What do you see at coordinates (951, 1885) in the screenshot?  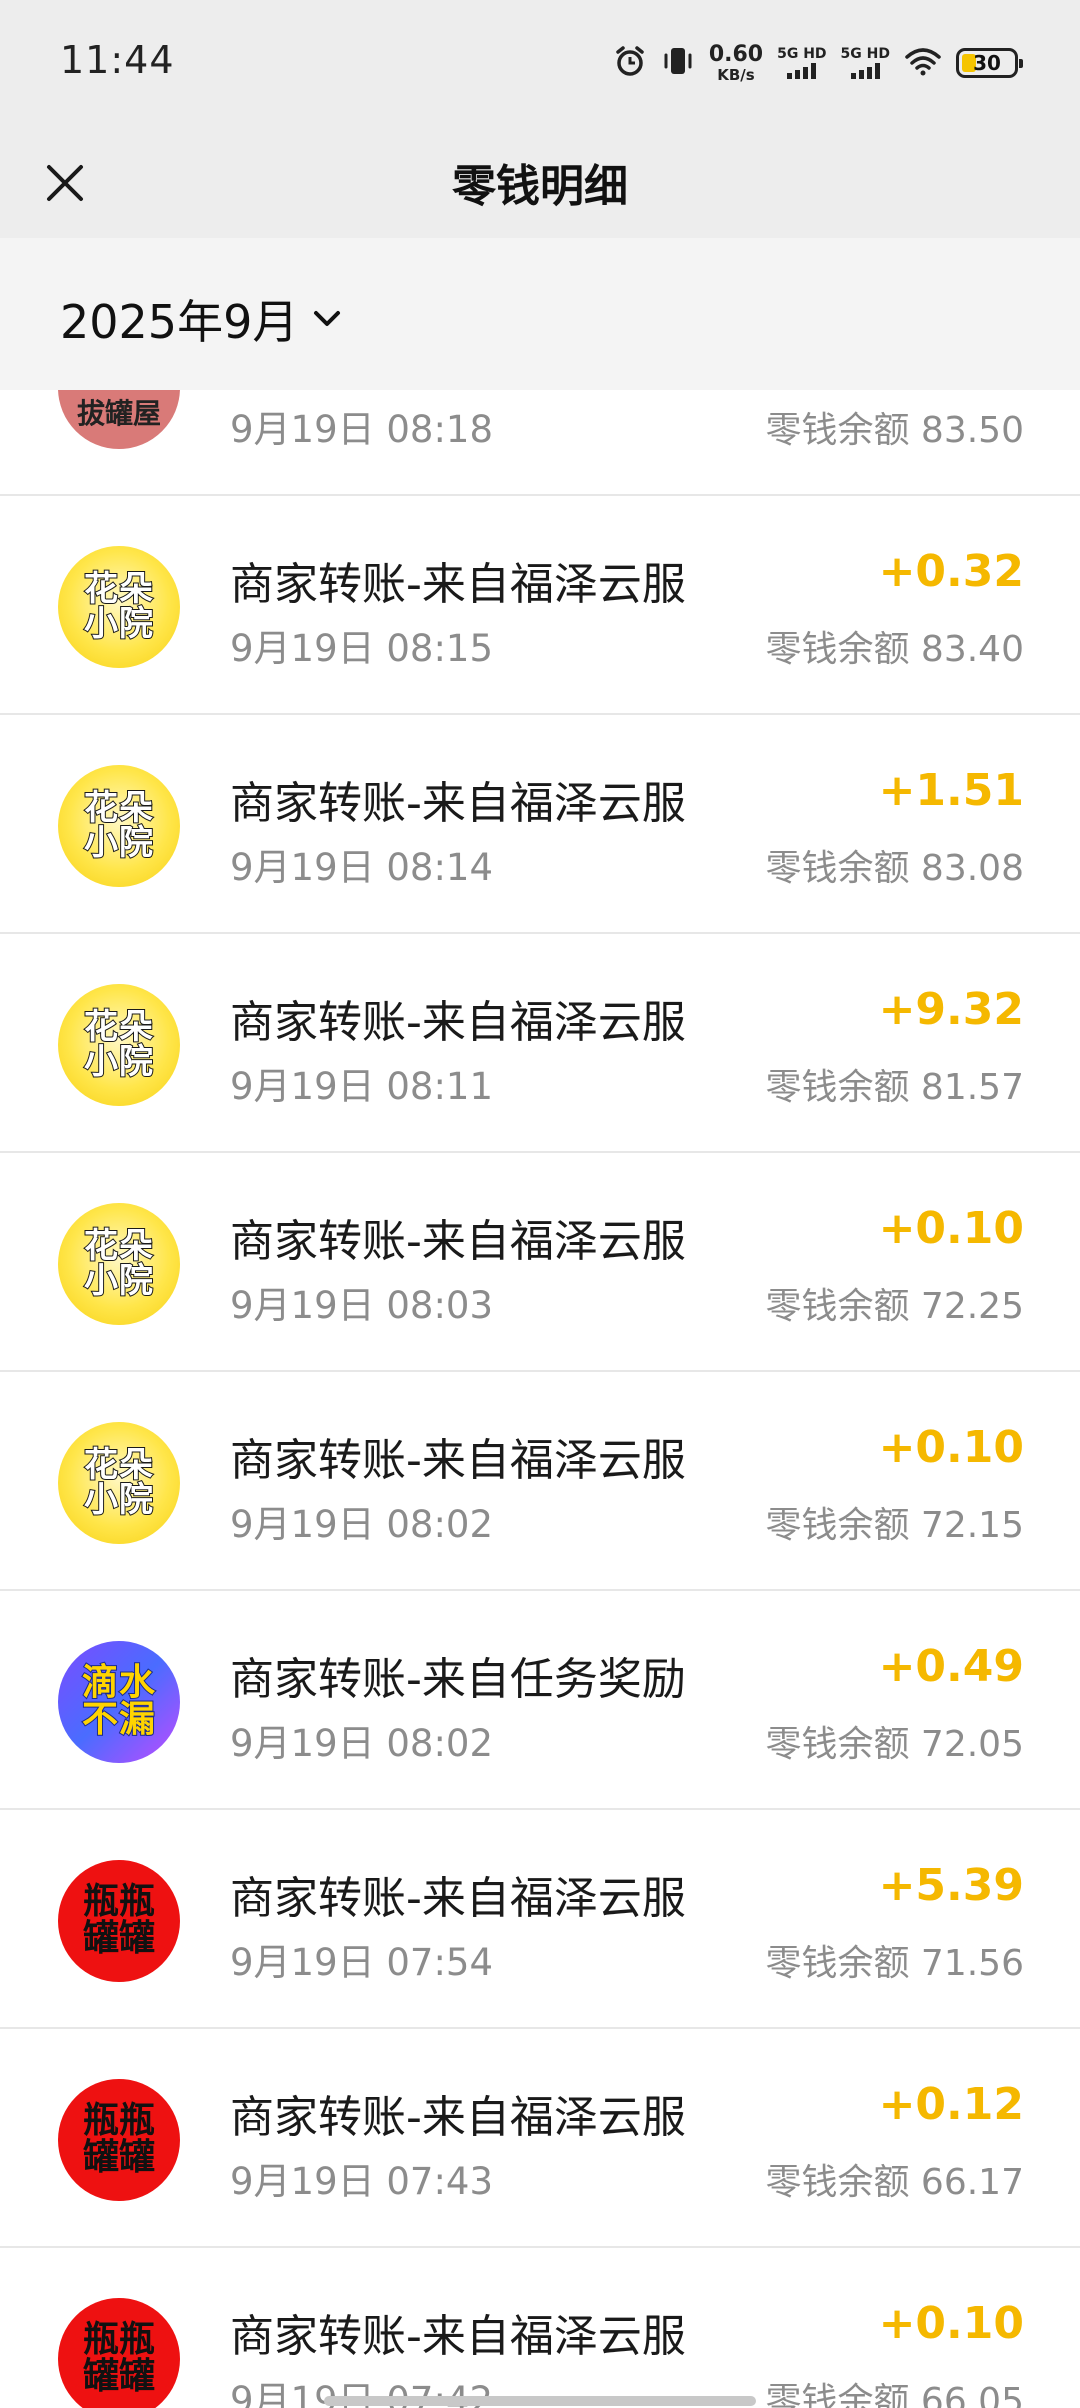 I see `transaction-amount: +5.39` at bounding box center [951, 1885].